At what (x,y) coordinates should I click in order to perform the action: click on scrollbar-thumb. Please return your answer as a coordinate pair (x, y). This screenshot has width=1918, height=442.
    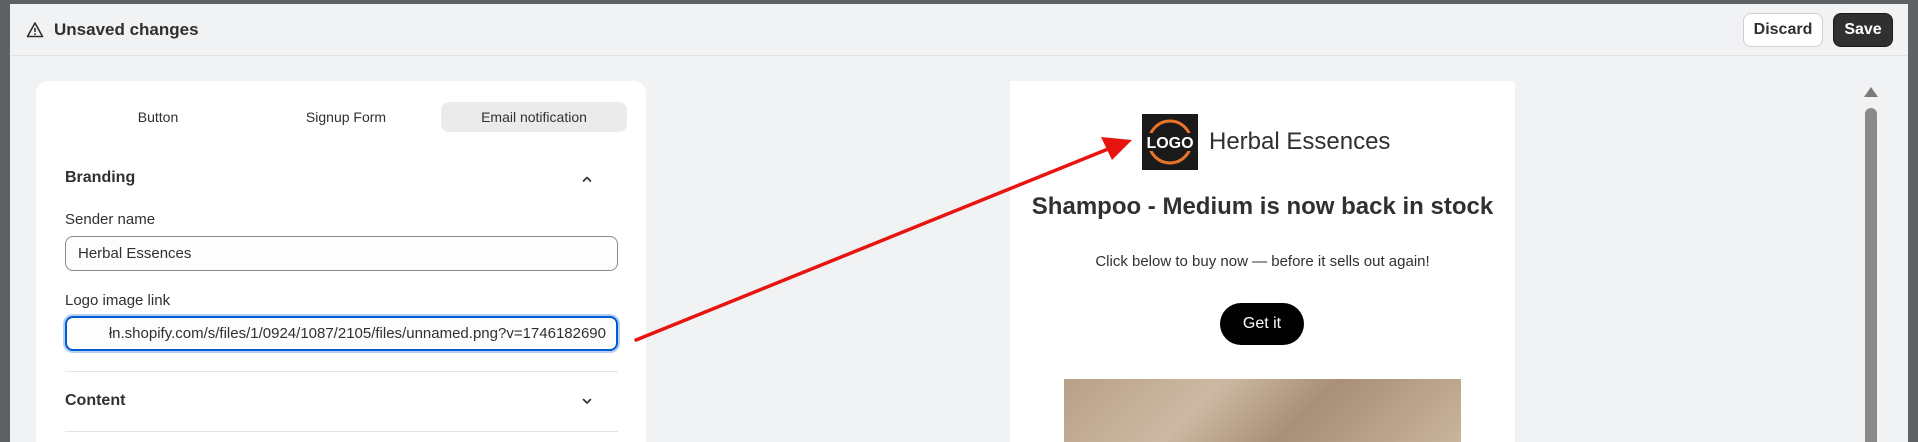
    Looking at the image, I should click on (1871, 275).